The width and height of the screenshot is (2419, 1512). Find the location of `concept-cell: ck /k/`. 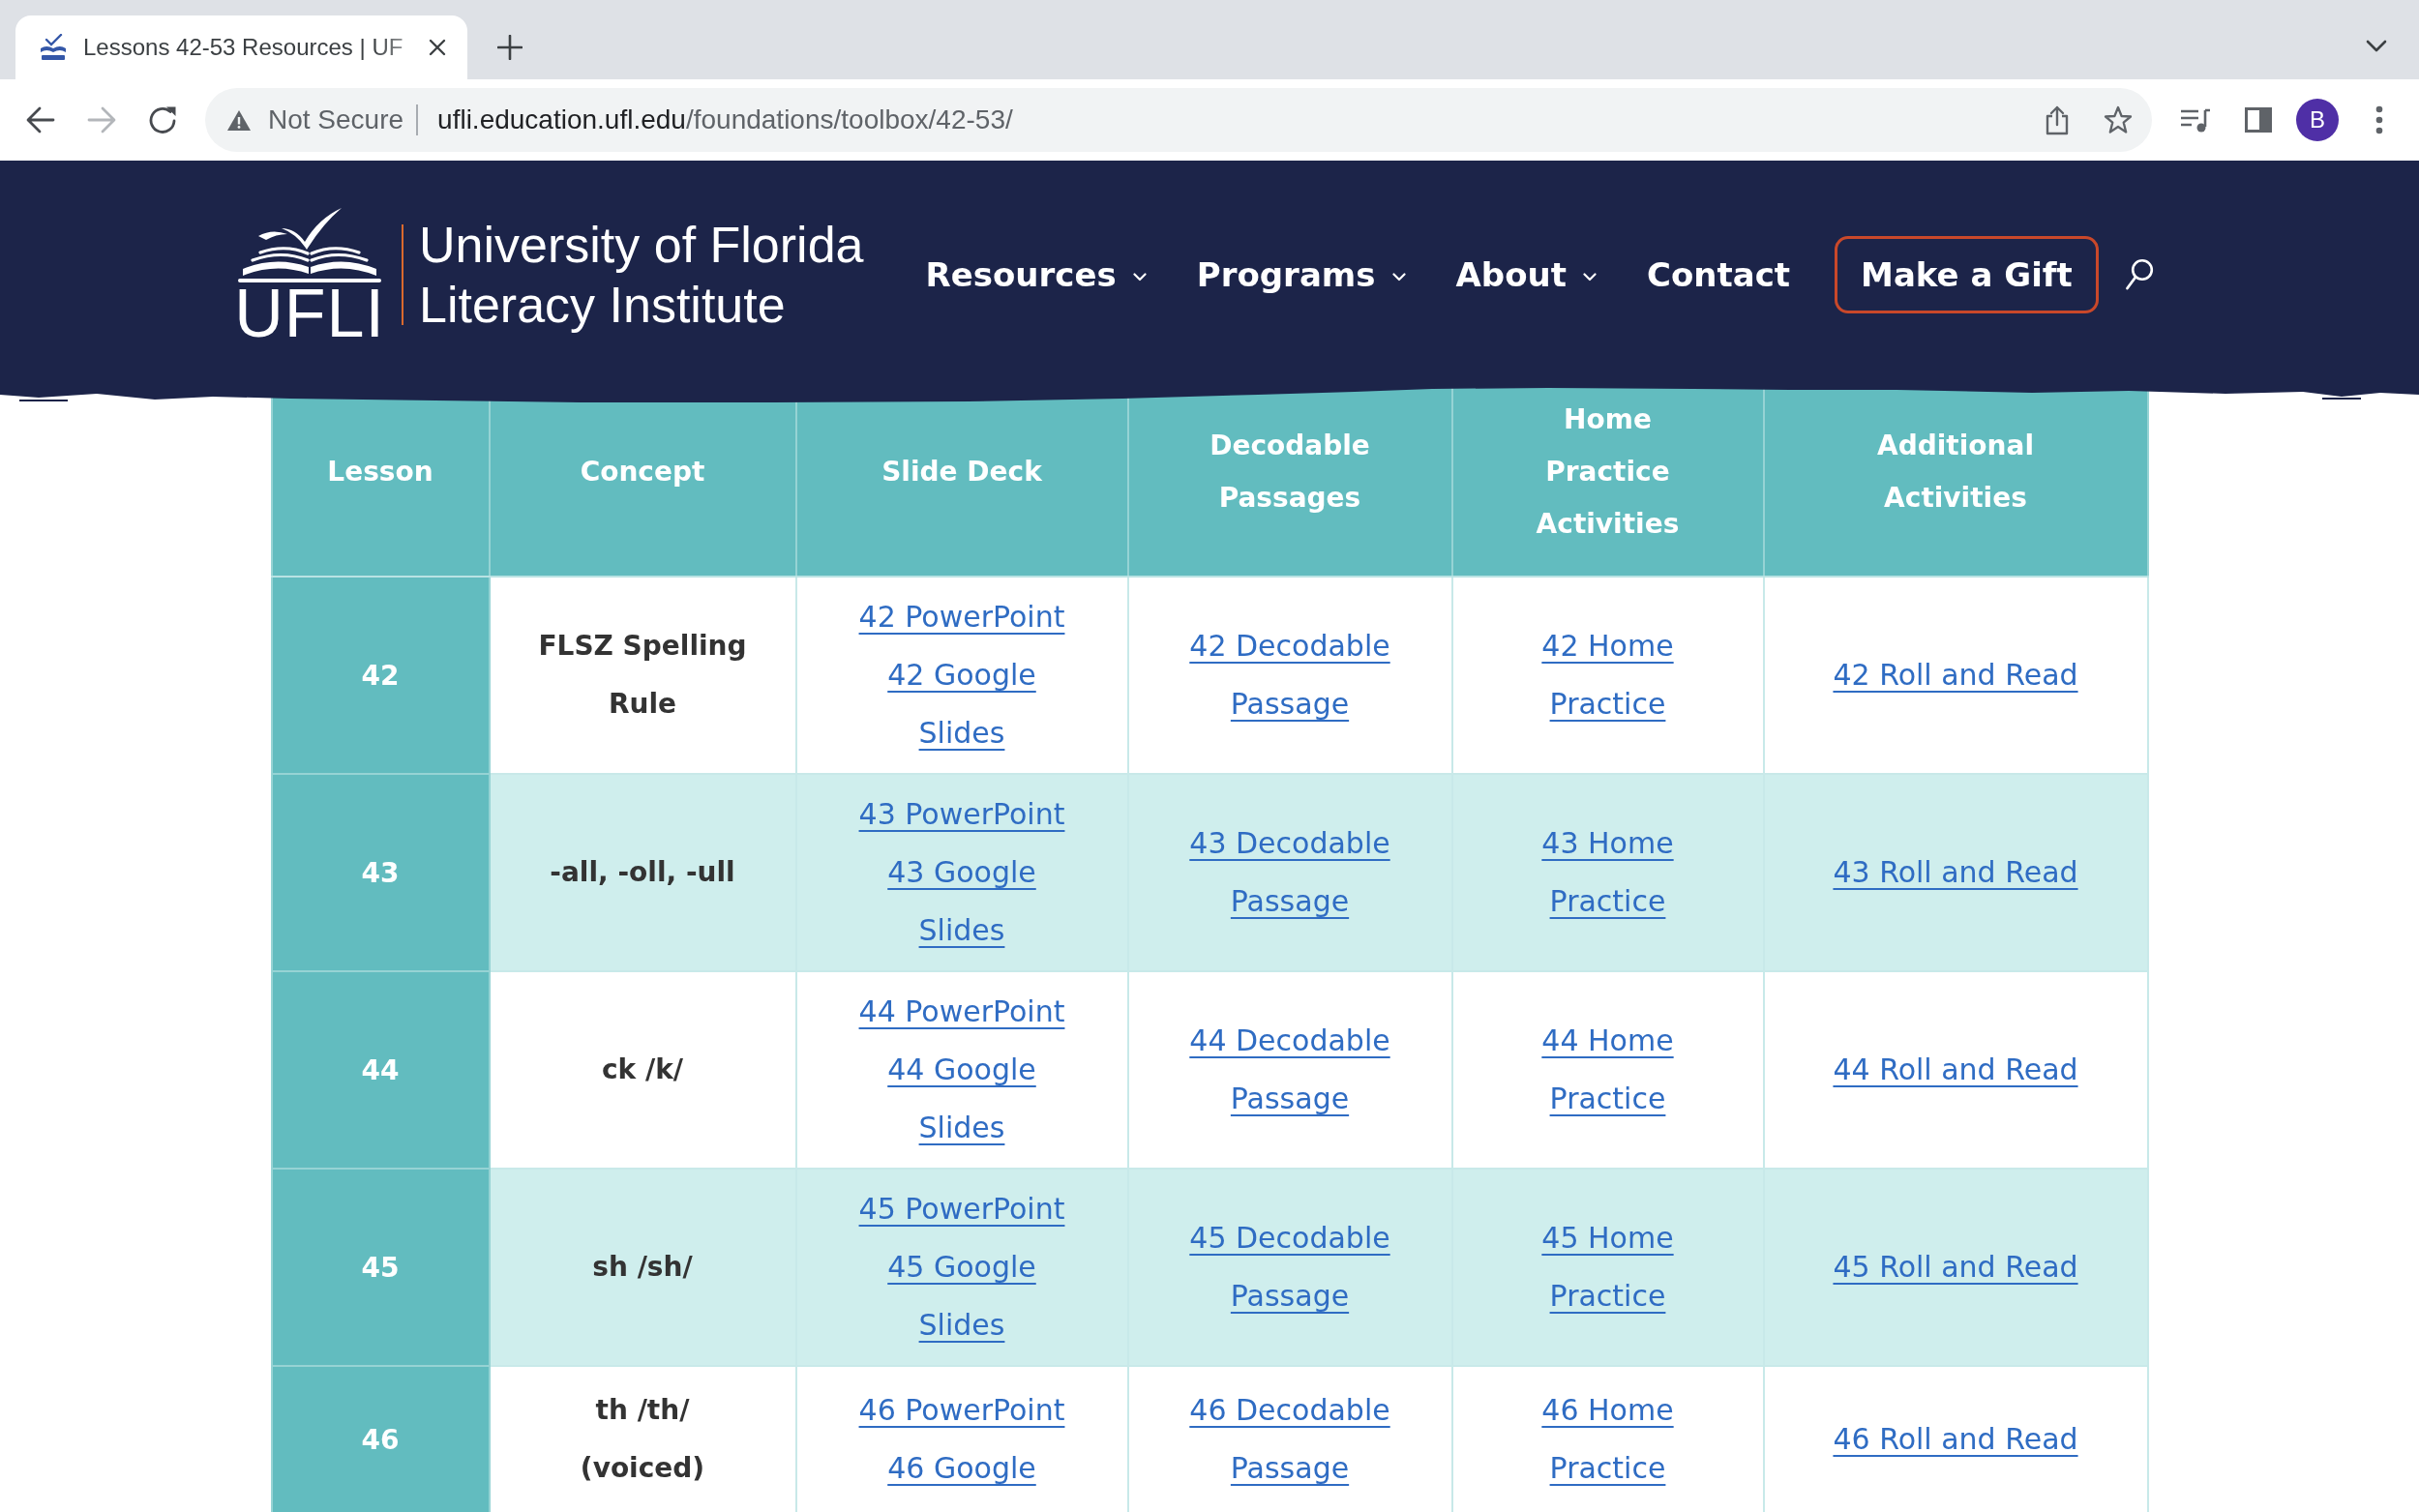

concept-cell: ck /k/ is located at coordinates (643, 1070).